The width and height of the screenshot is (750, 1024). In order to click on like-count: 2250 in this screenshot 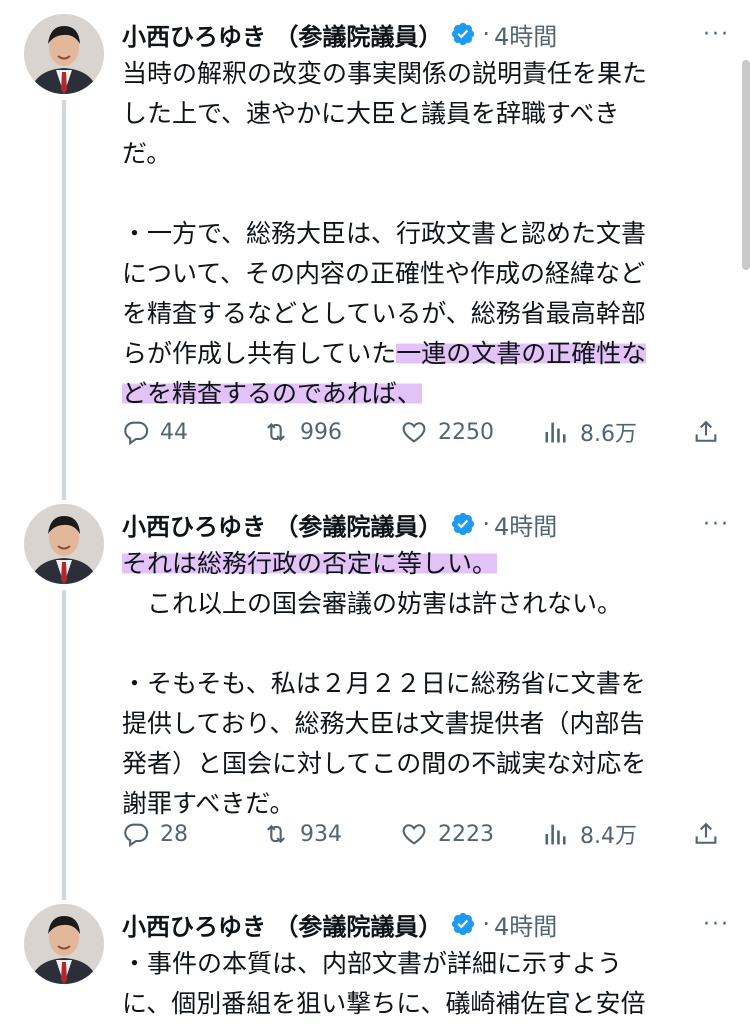, I will do `click(466, 432)`.